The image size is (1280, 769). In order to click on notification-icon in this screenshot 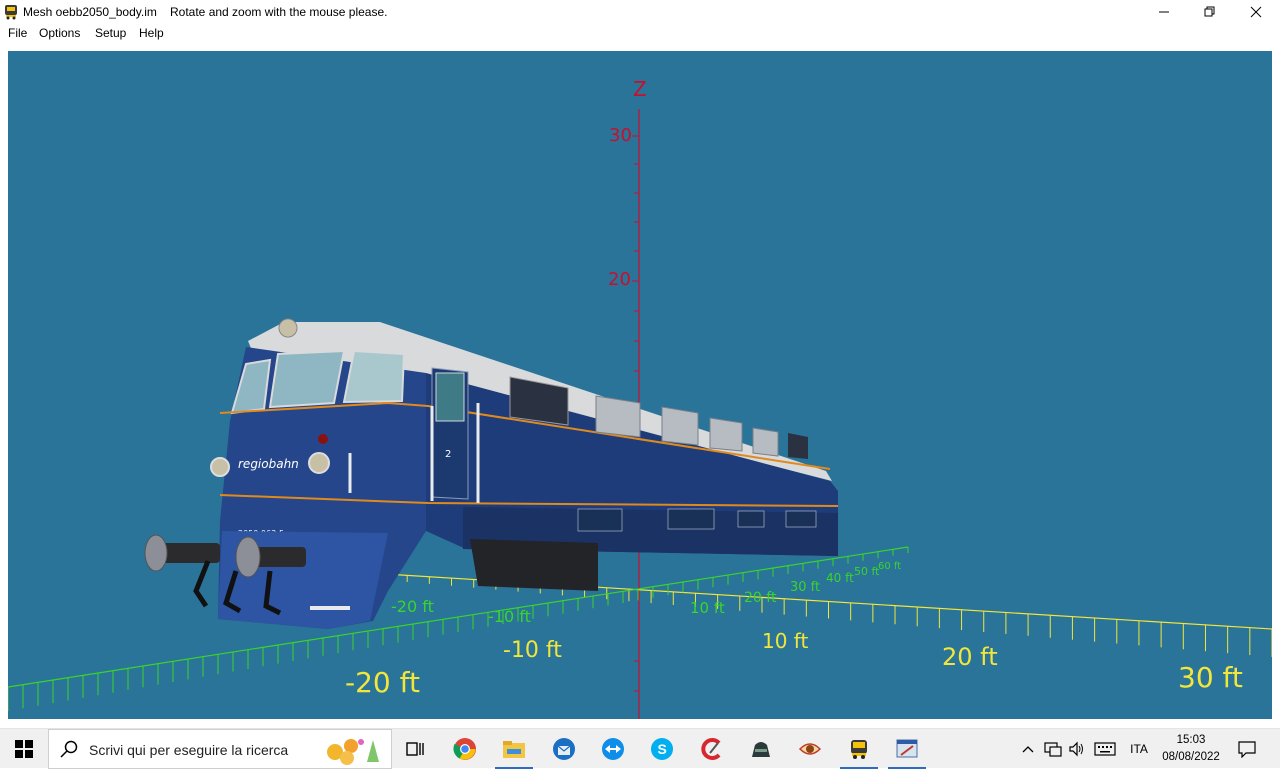, I will do `click(1247, 749)`.